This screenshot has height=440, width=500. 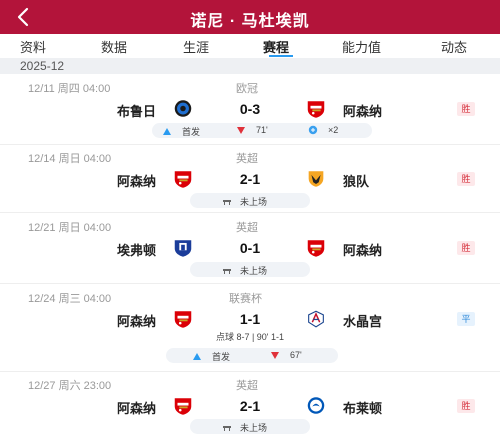 I want to click on match-datetime: 12/14 周日 04:00, so click(x=70, y=159).